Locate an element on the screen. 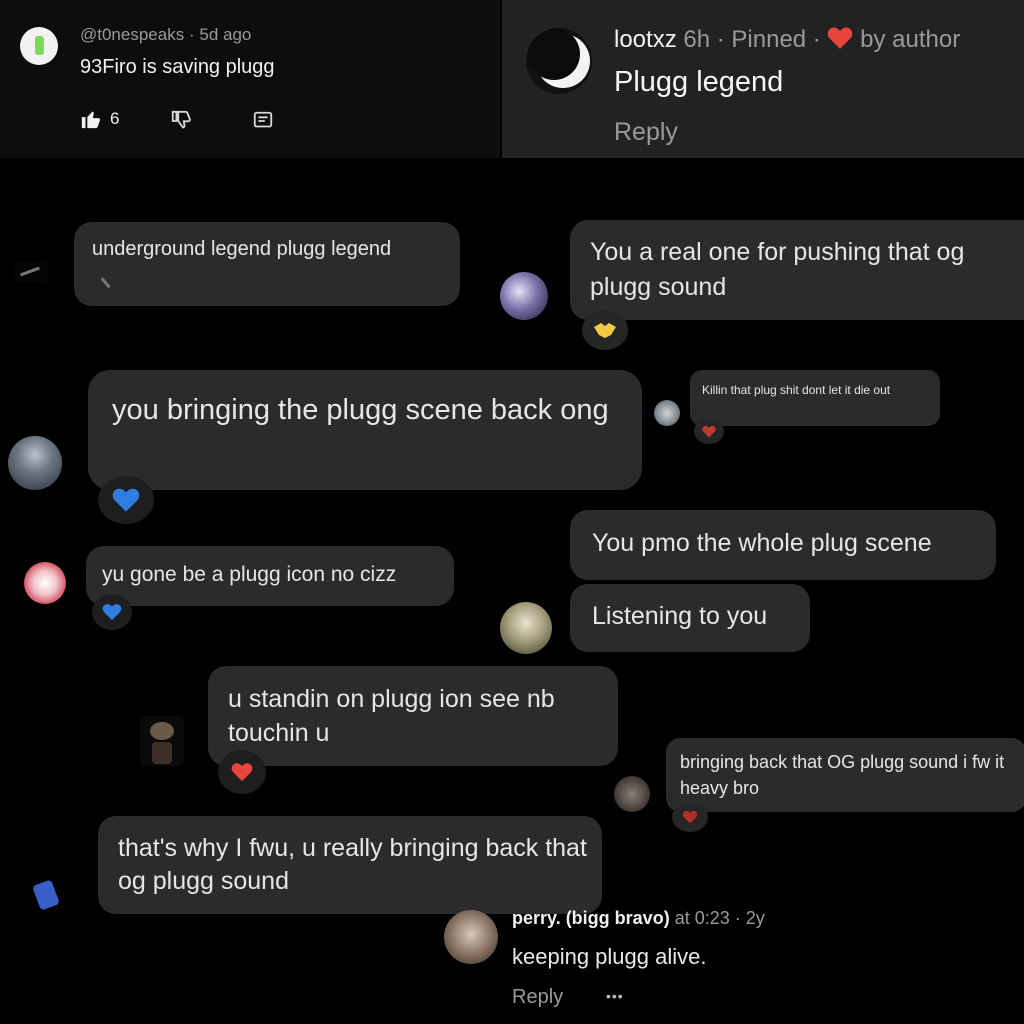  message-bubble: yu gone be a plugg icon no cizz is located at coordinates (270, 576).